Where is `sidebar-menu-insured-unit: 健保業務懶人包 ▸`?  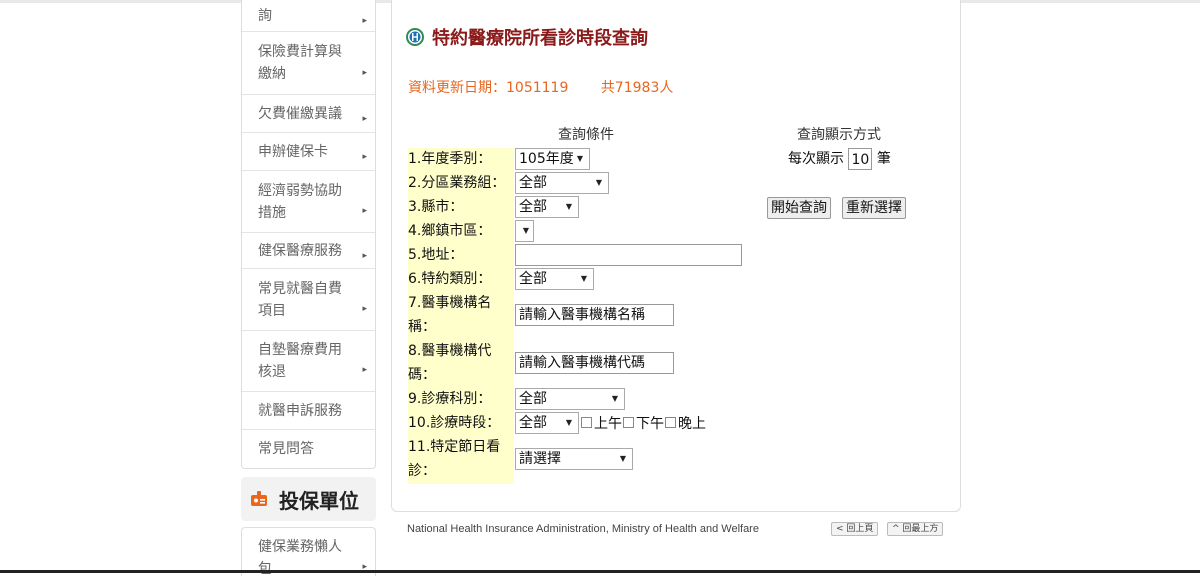
sidebar-menu-insured-unit: 健保業務懶人包 ▸ is located at coordinates (308, 552).